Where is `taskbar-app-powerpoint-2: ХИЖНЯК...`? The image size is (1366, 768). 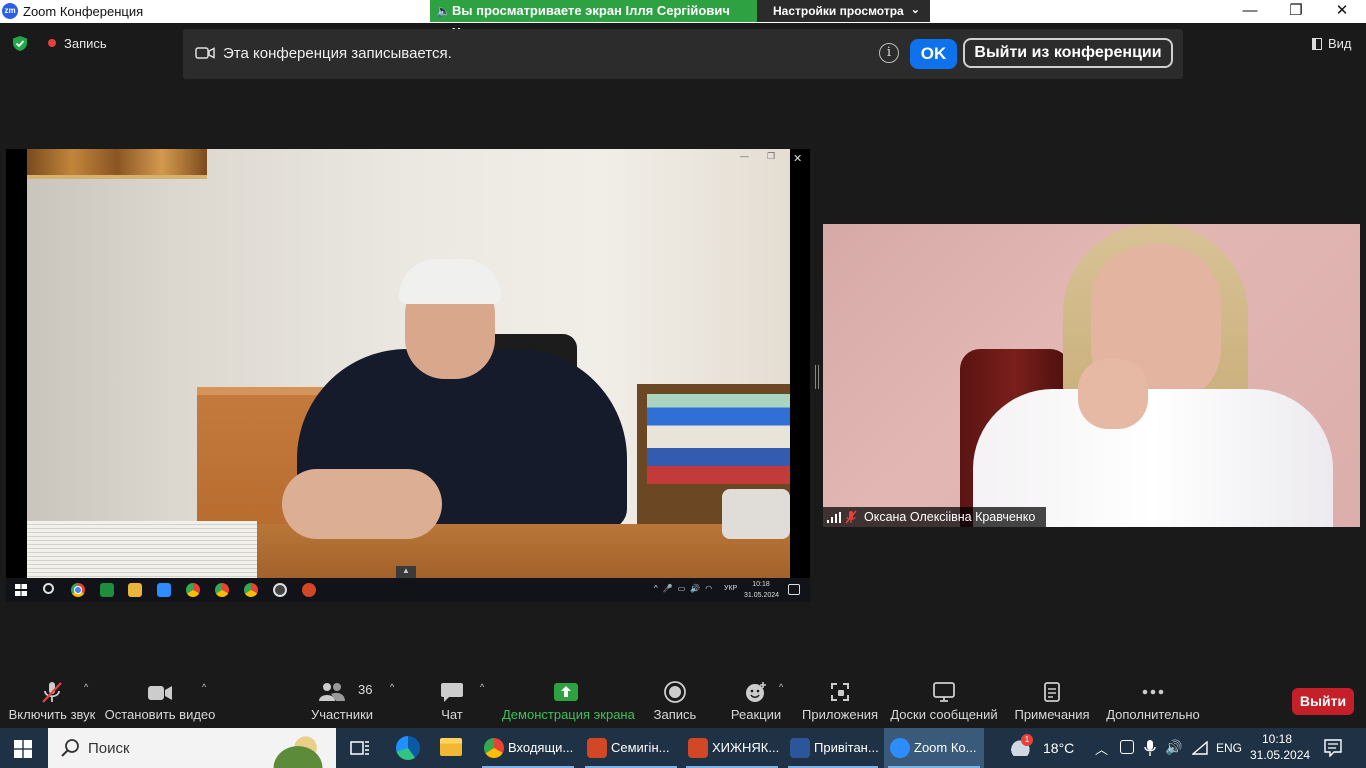
taskbar-app-powerpoint-2: ХИЖНЯК... is located at coordinates (732, 748).